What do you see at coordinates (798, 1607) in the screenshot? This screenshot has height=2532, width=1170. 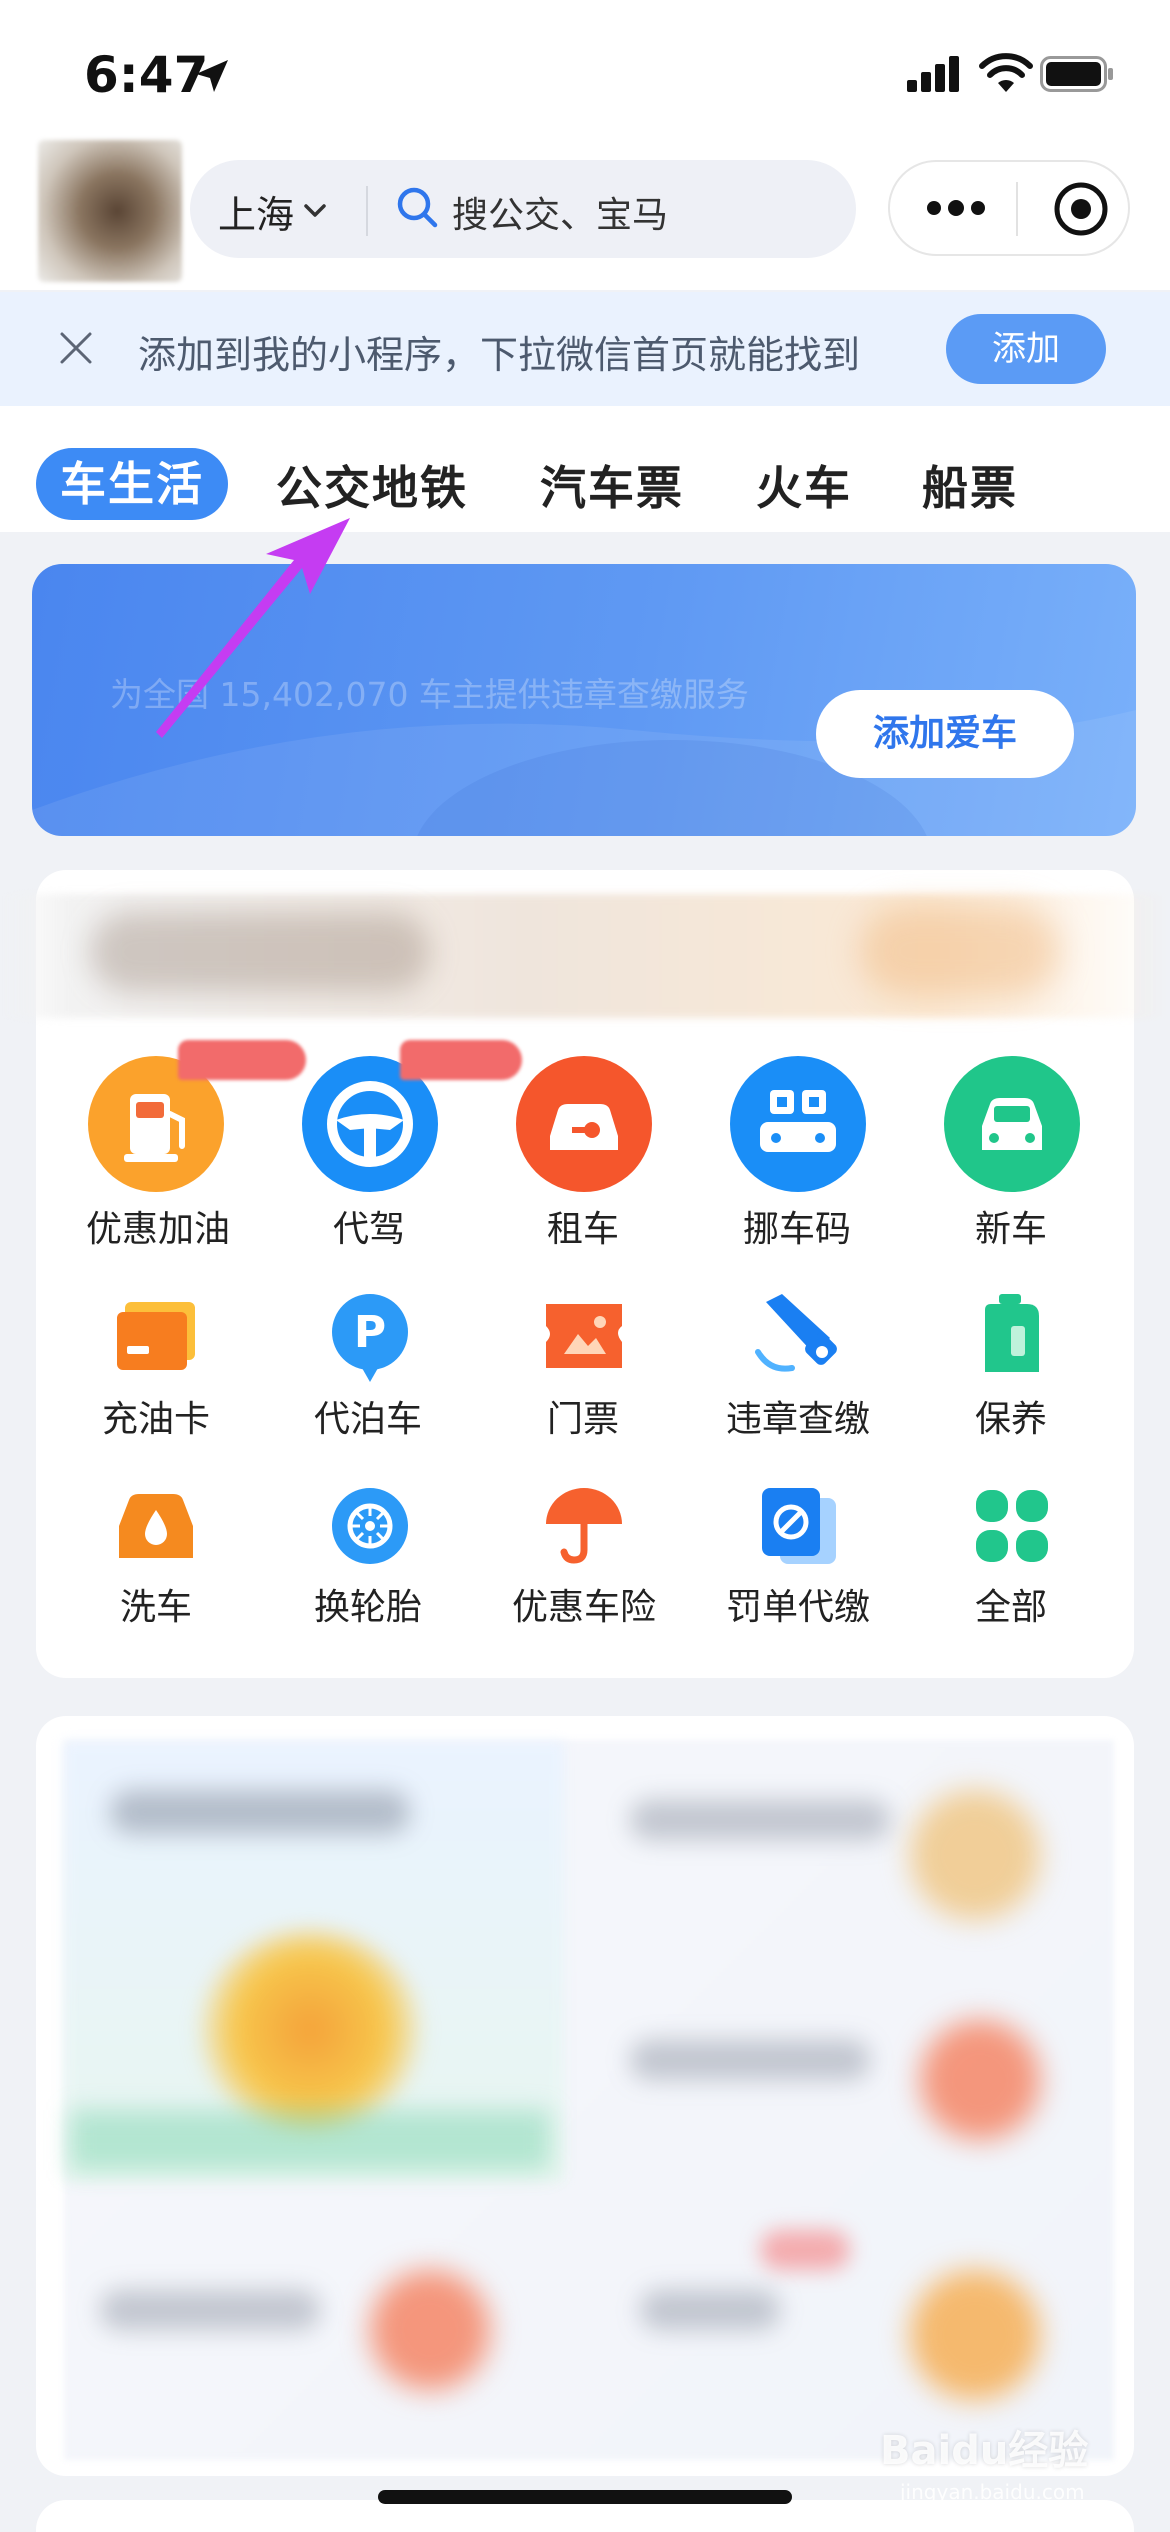 I see `service-fine-payment-label: 罚单代缴` at bounding box center [798, 1607].